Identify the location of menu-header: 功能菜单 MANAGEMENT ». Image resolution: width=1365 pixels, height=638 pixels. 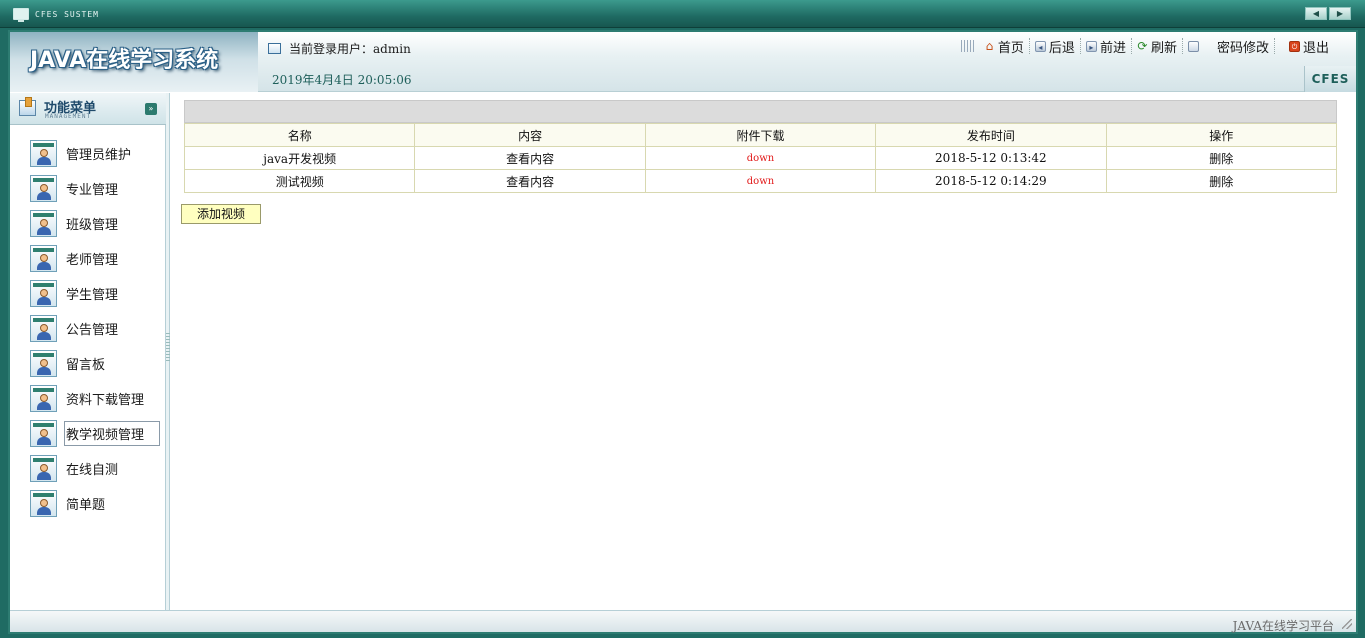
(88, 109).